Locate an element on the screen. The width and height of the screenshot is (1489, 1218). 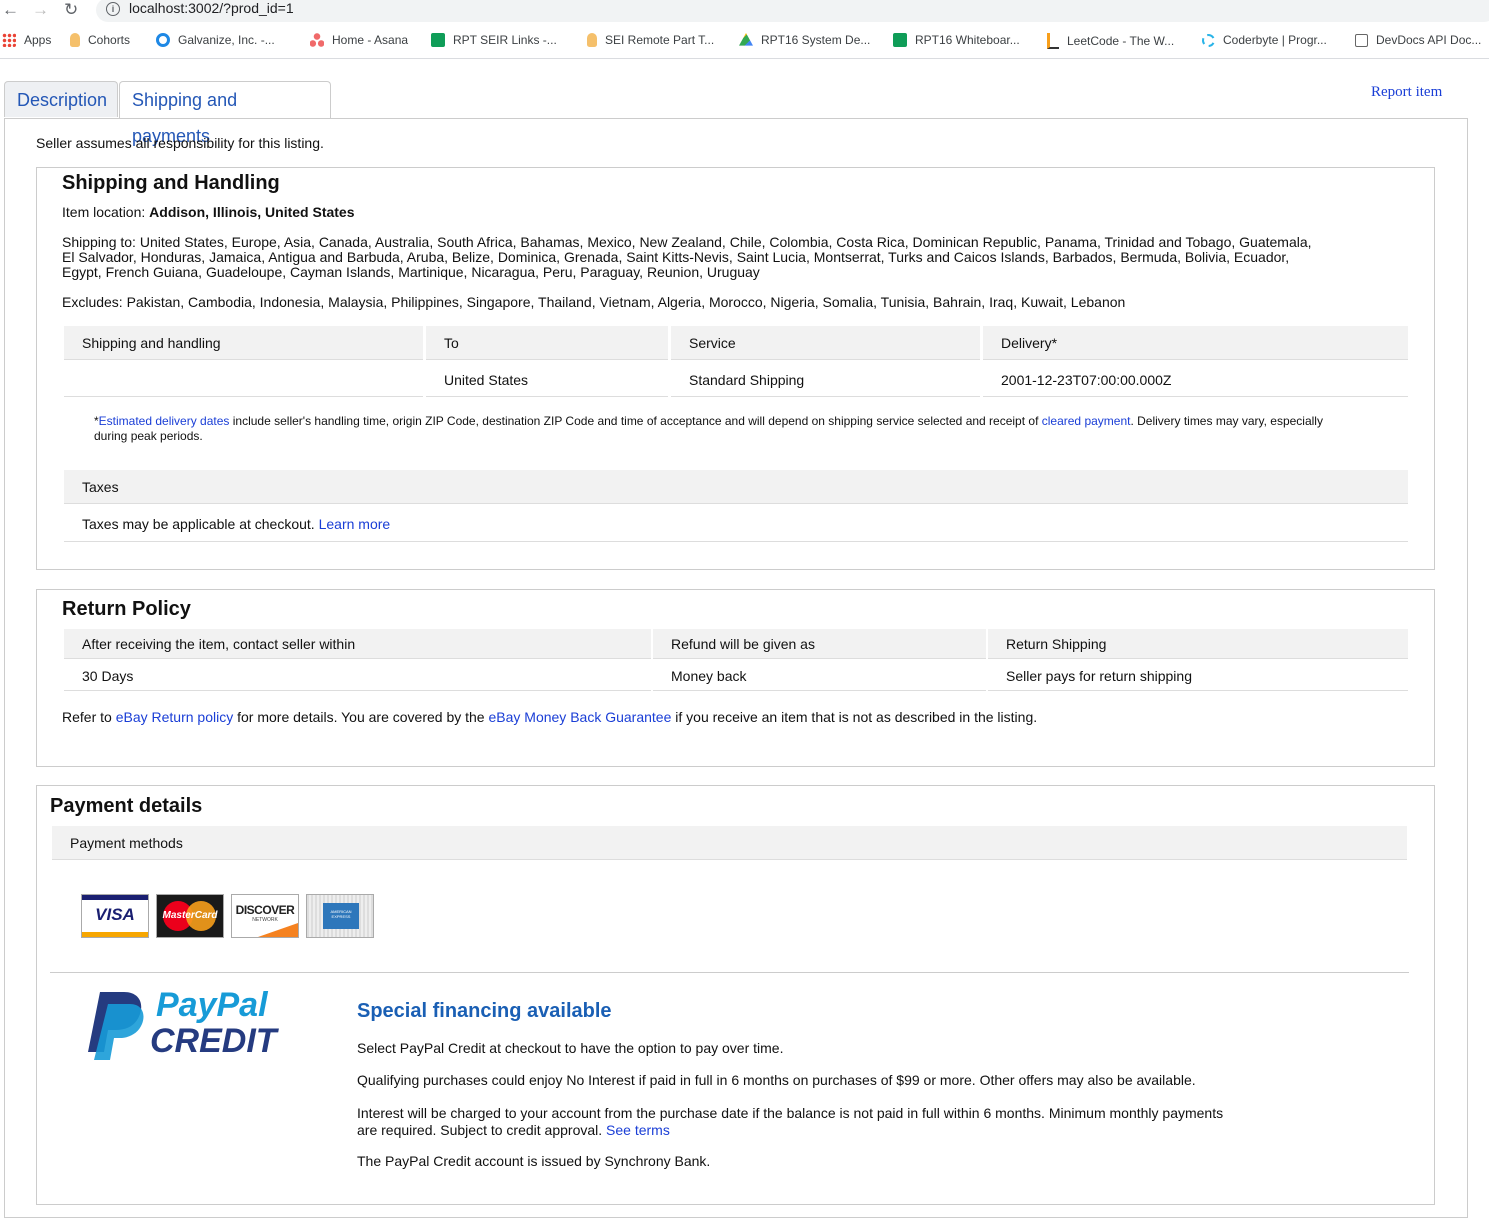
bookmark-label: Apps is located at coordinates (38, 40).